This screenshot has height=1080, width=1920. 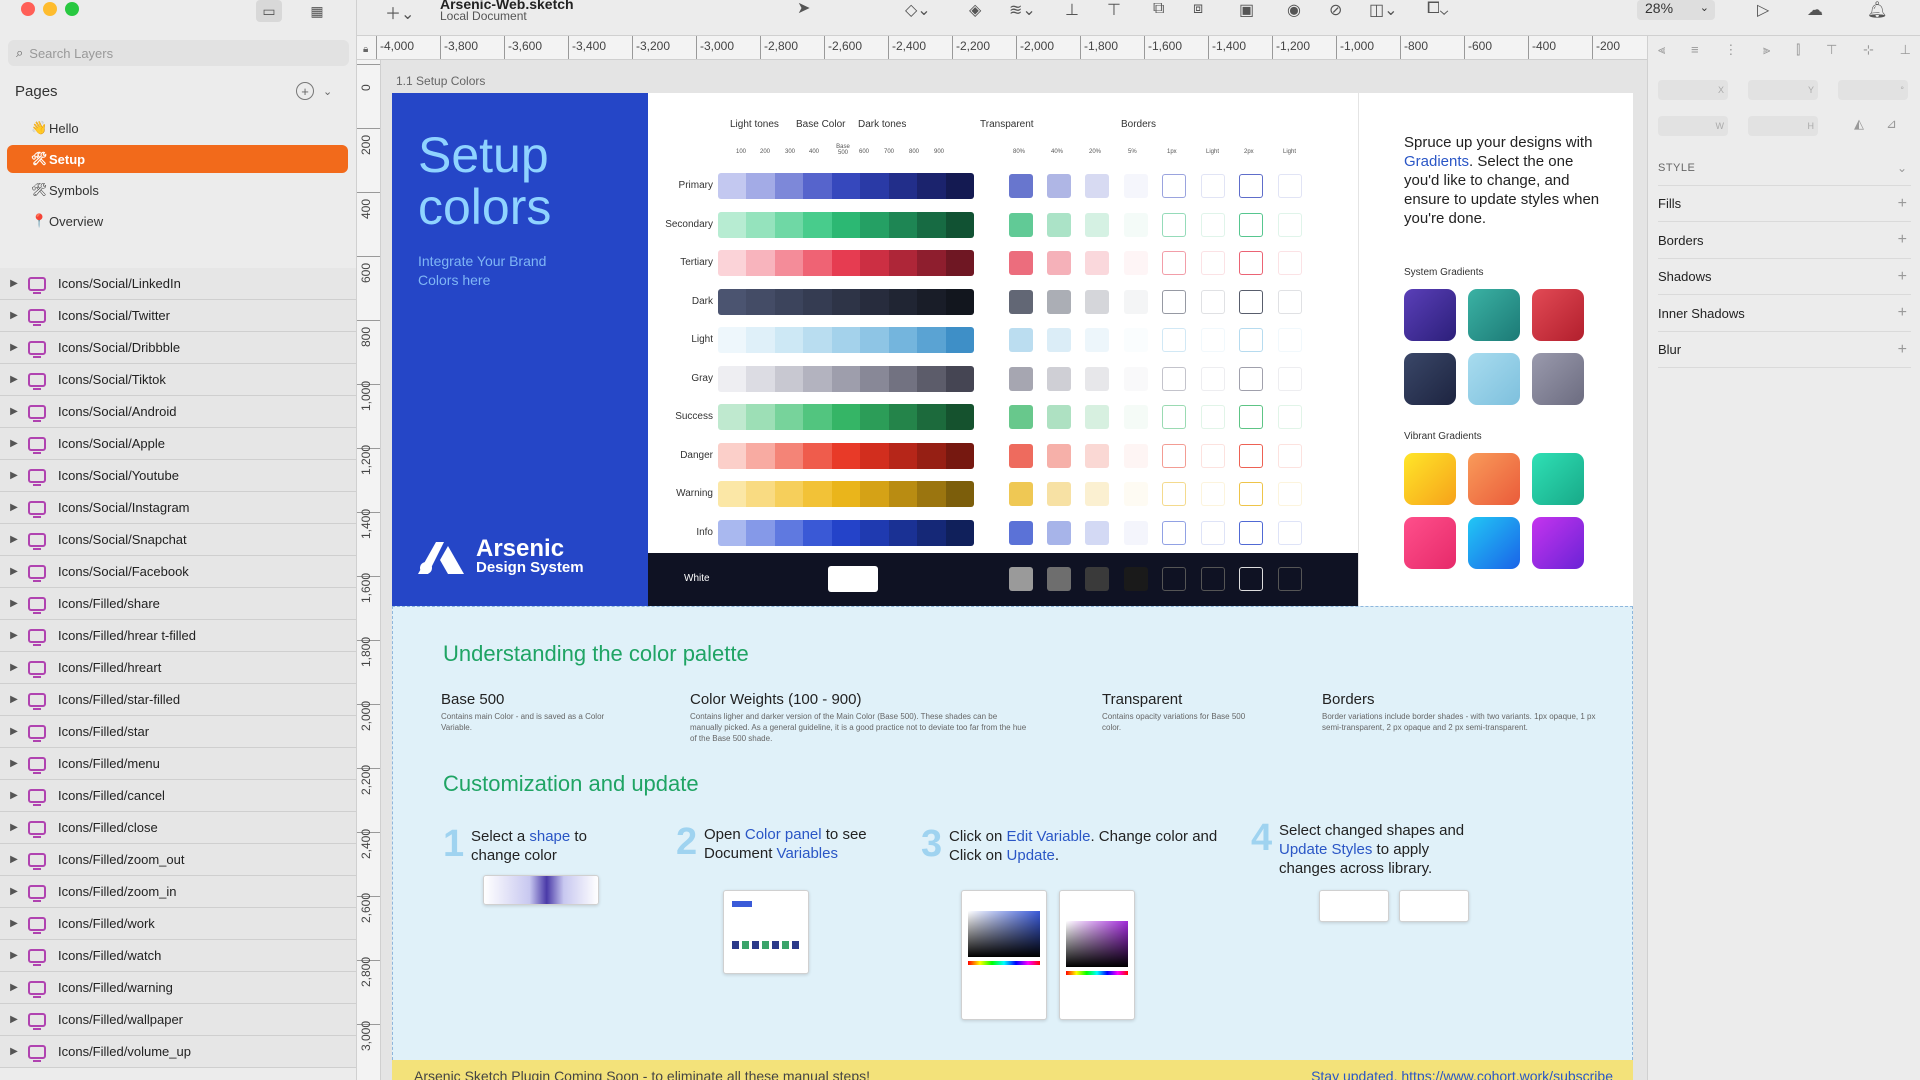 I want to click on layer-row: ▶ Icons/Social/Facebook, so click(x=178, y=572).